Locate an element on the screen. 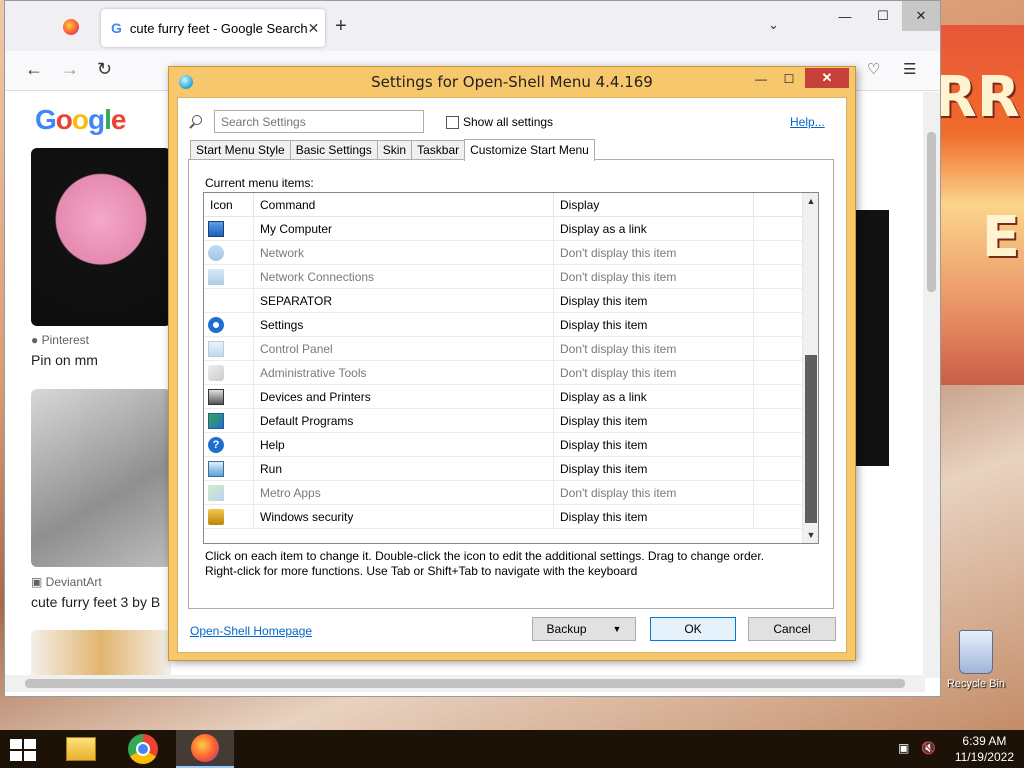  google-favicon-icon: G is located at coordinates (116, 28).